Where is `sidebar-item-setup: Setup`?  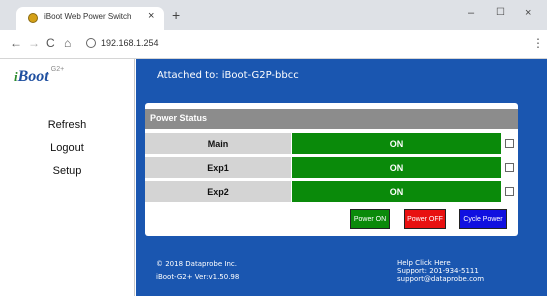
sidebar-item-setup: Setup is located at coordinates (67, 171).